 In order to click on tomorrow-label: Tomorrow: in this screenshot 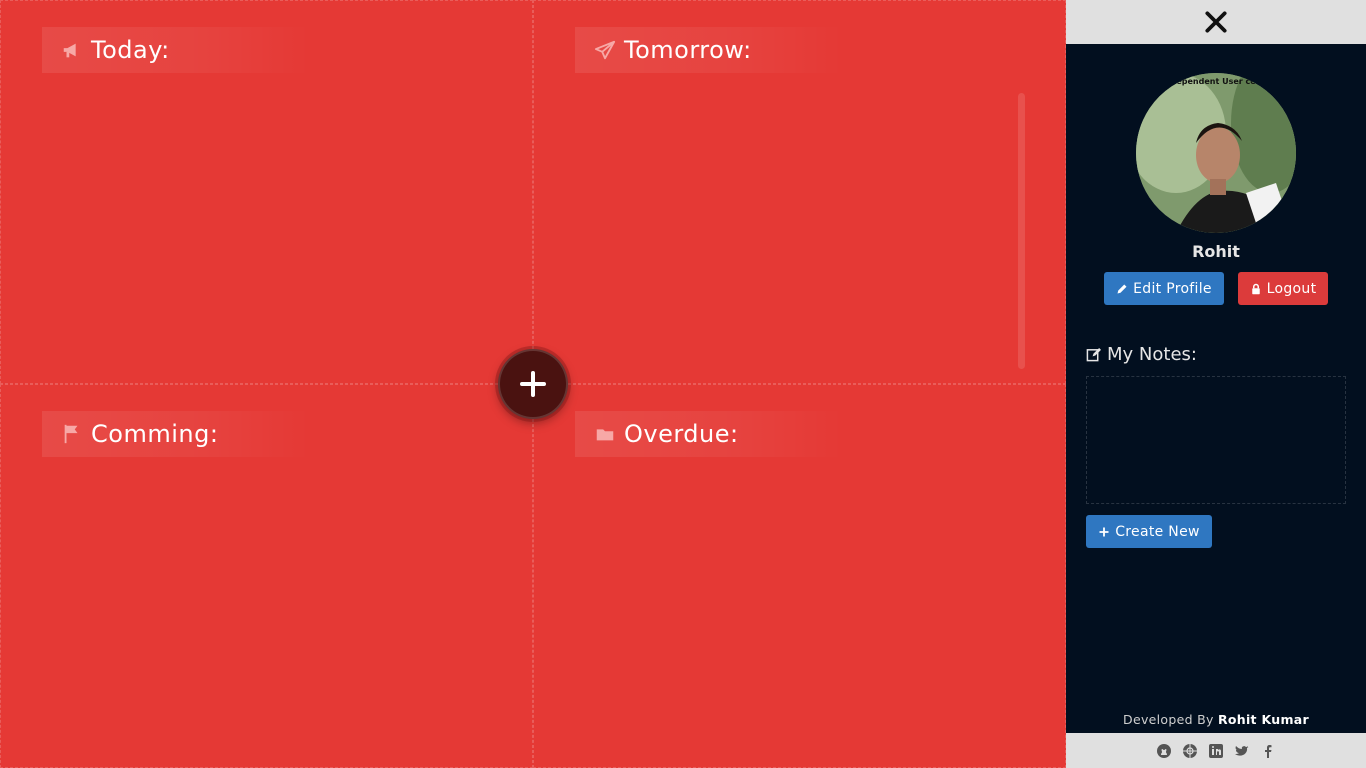, I will do `click(688, 50)`.